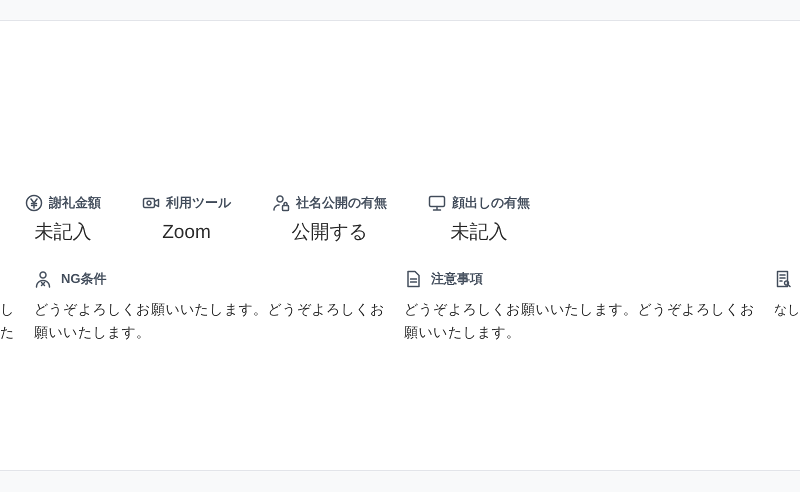  I want to click on attribute-value: 公開する, so click(330, 232).